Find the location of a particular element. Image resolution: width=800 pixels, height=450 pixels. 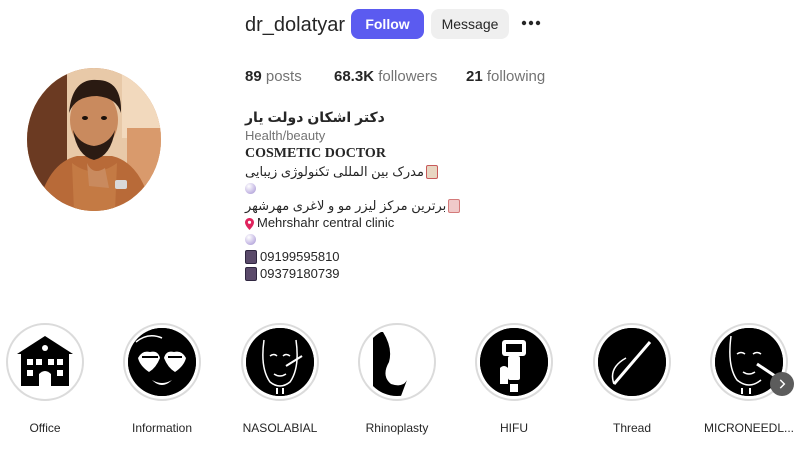

nose-profile-icon is located at coordinates (397, 362).